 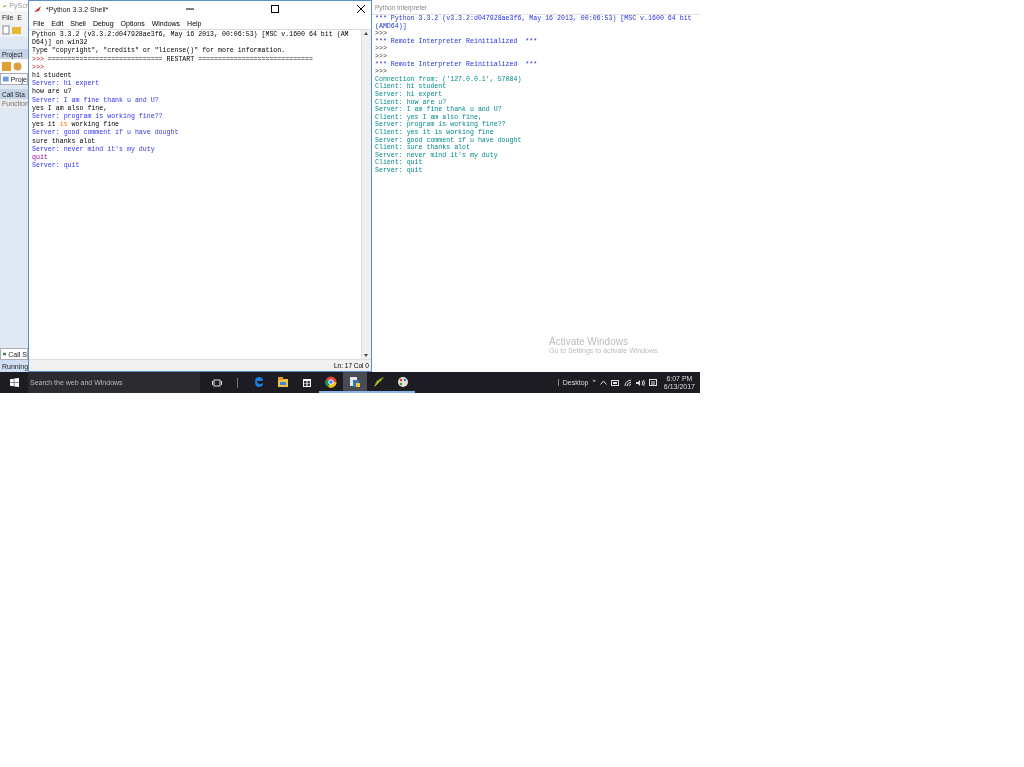 What do you see at coordinates (589, 341) in the screenshot?
I see `activation-title: Activate Windows` at bounding box center [589, 341].